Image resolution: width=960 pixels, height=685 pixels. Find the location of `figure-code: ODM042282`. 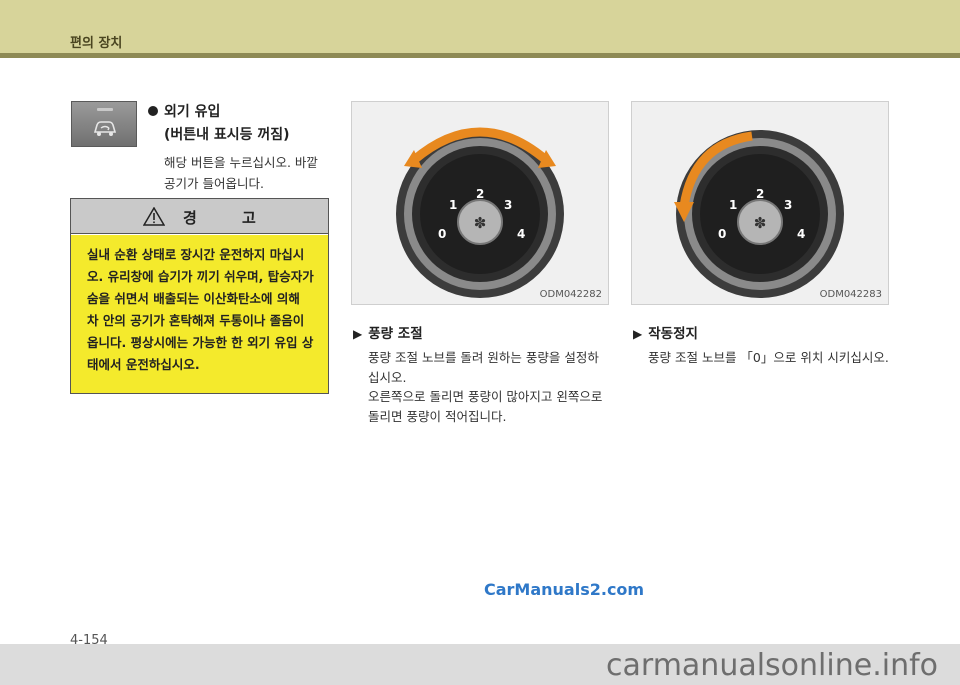

figure-code: ODM042282 is located at coordinates (570, 294).